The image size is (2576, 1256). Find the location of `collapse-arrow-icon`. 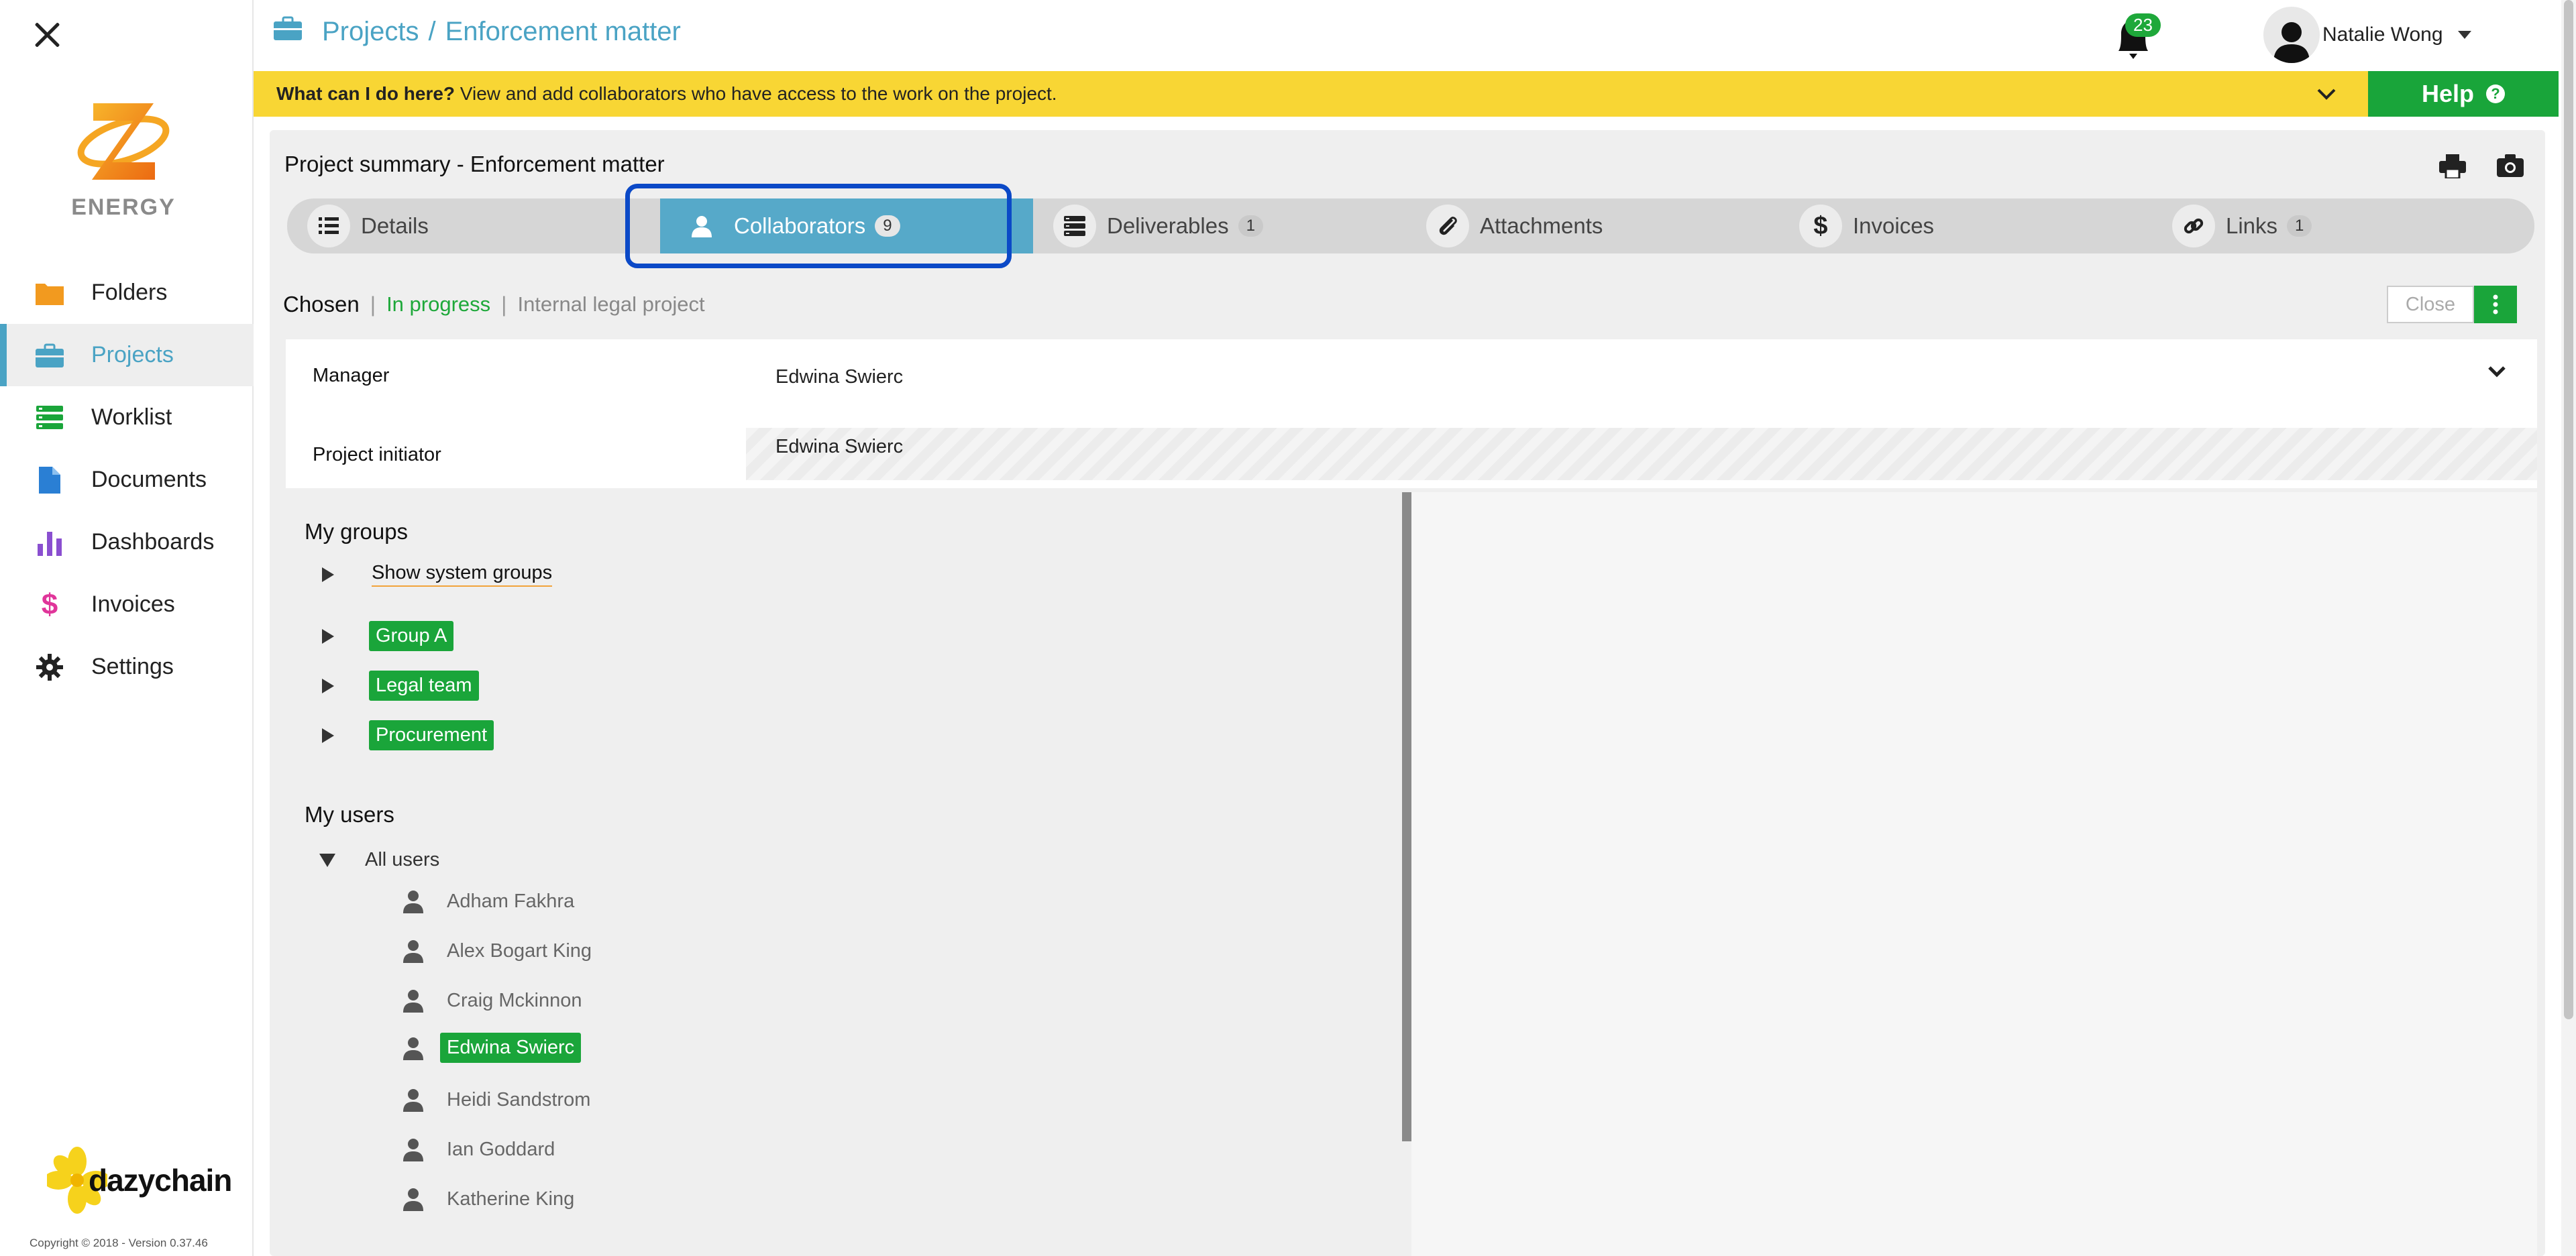

collapse-arrow-icon is located at coordinates (327, 860).